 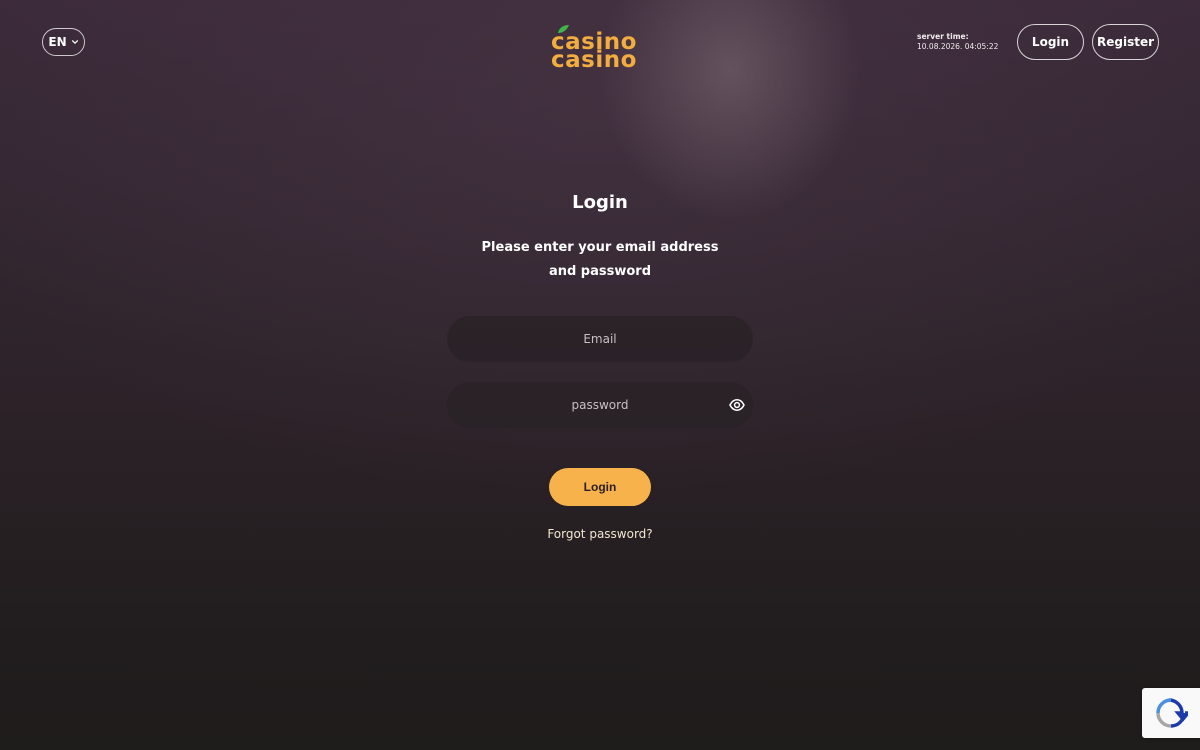 What do you see at coordinates (1050, 42) in the screenshot?
I see `header-login-button: Login` at bounding box center [1050, 42].